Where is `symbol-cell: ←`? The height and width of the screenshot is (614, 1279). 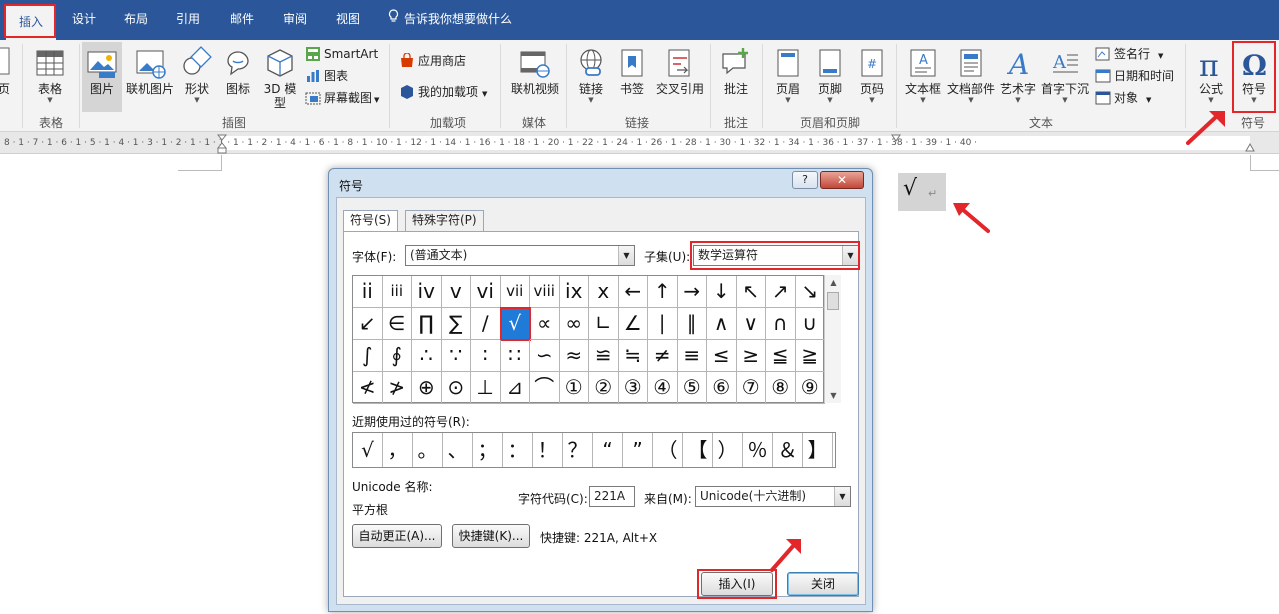 symbol-cell: ← is located at coordinates (633, 292).